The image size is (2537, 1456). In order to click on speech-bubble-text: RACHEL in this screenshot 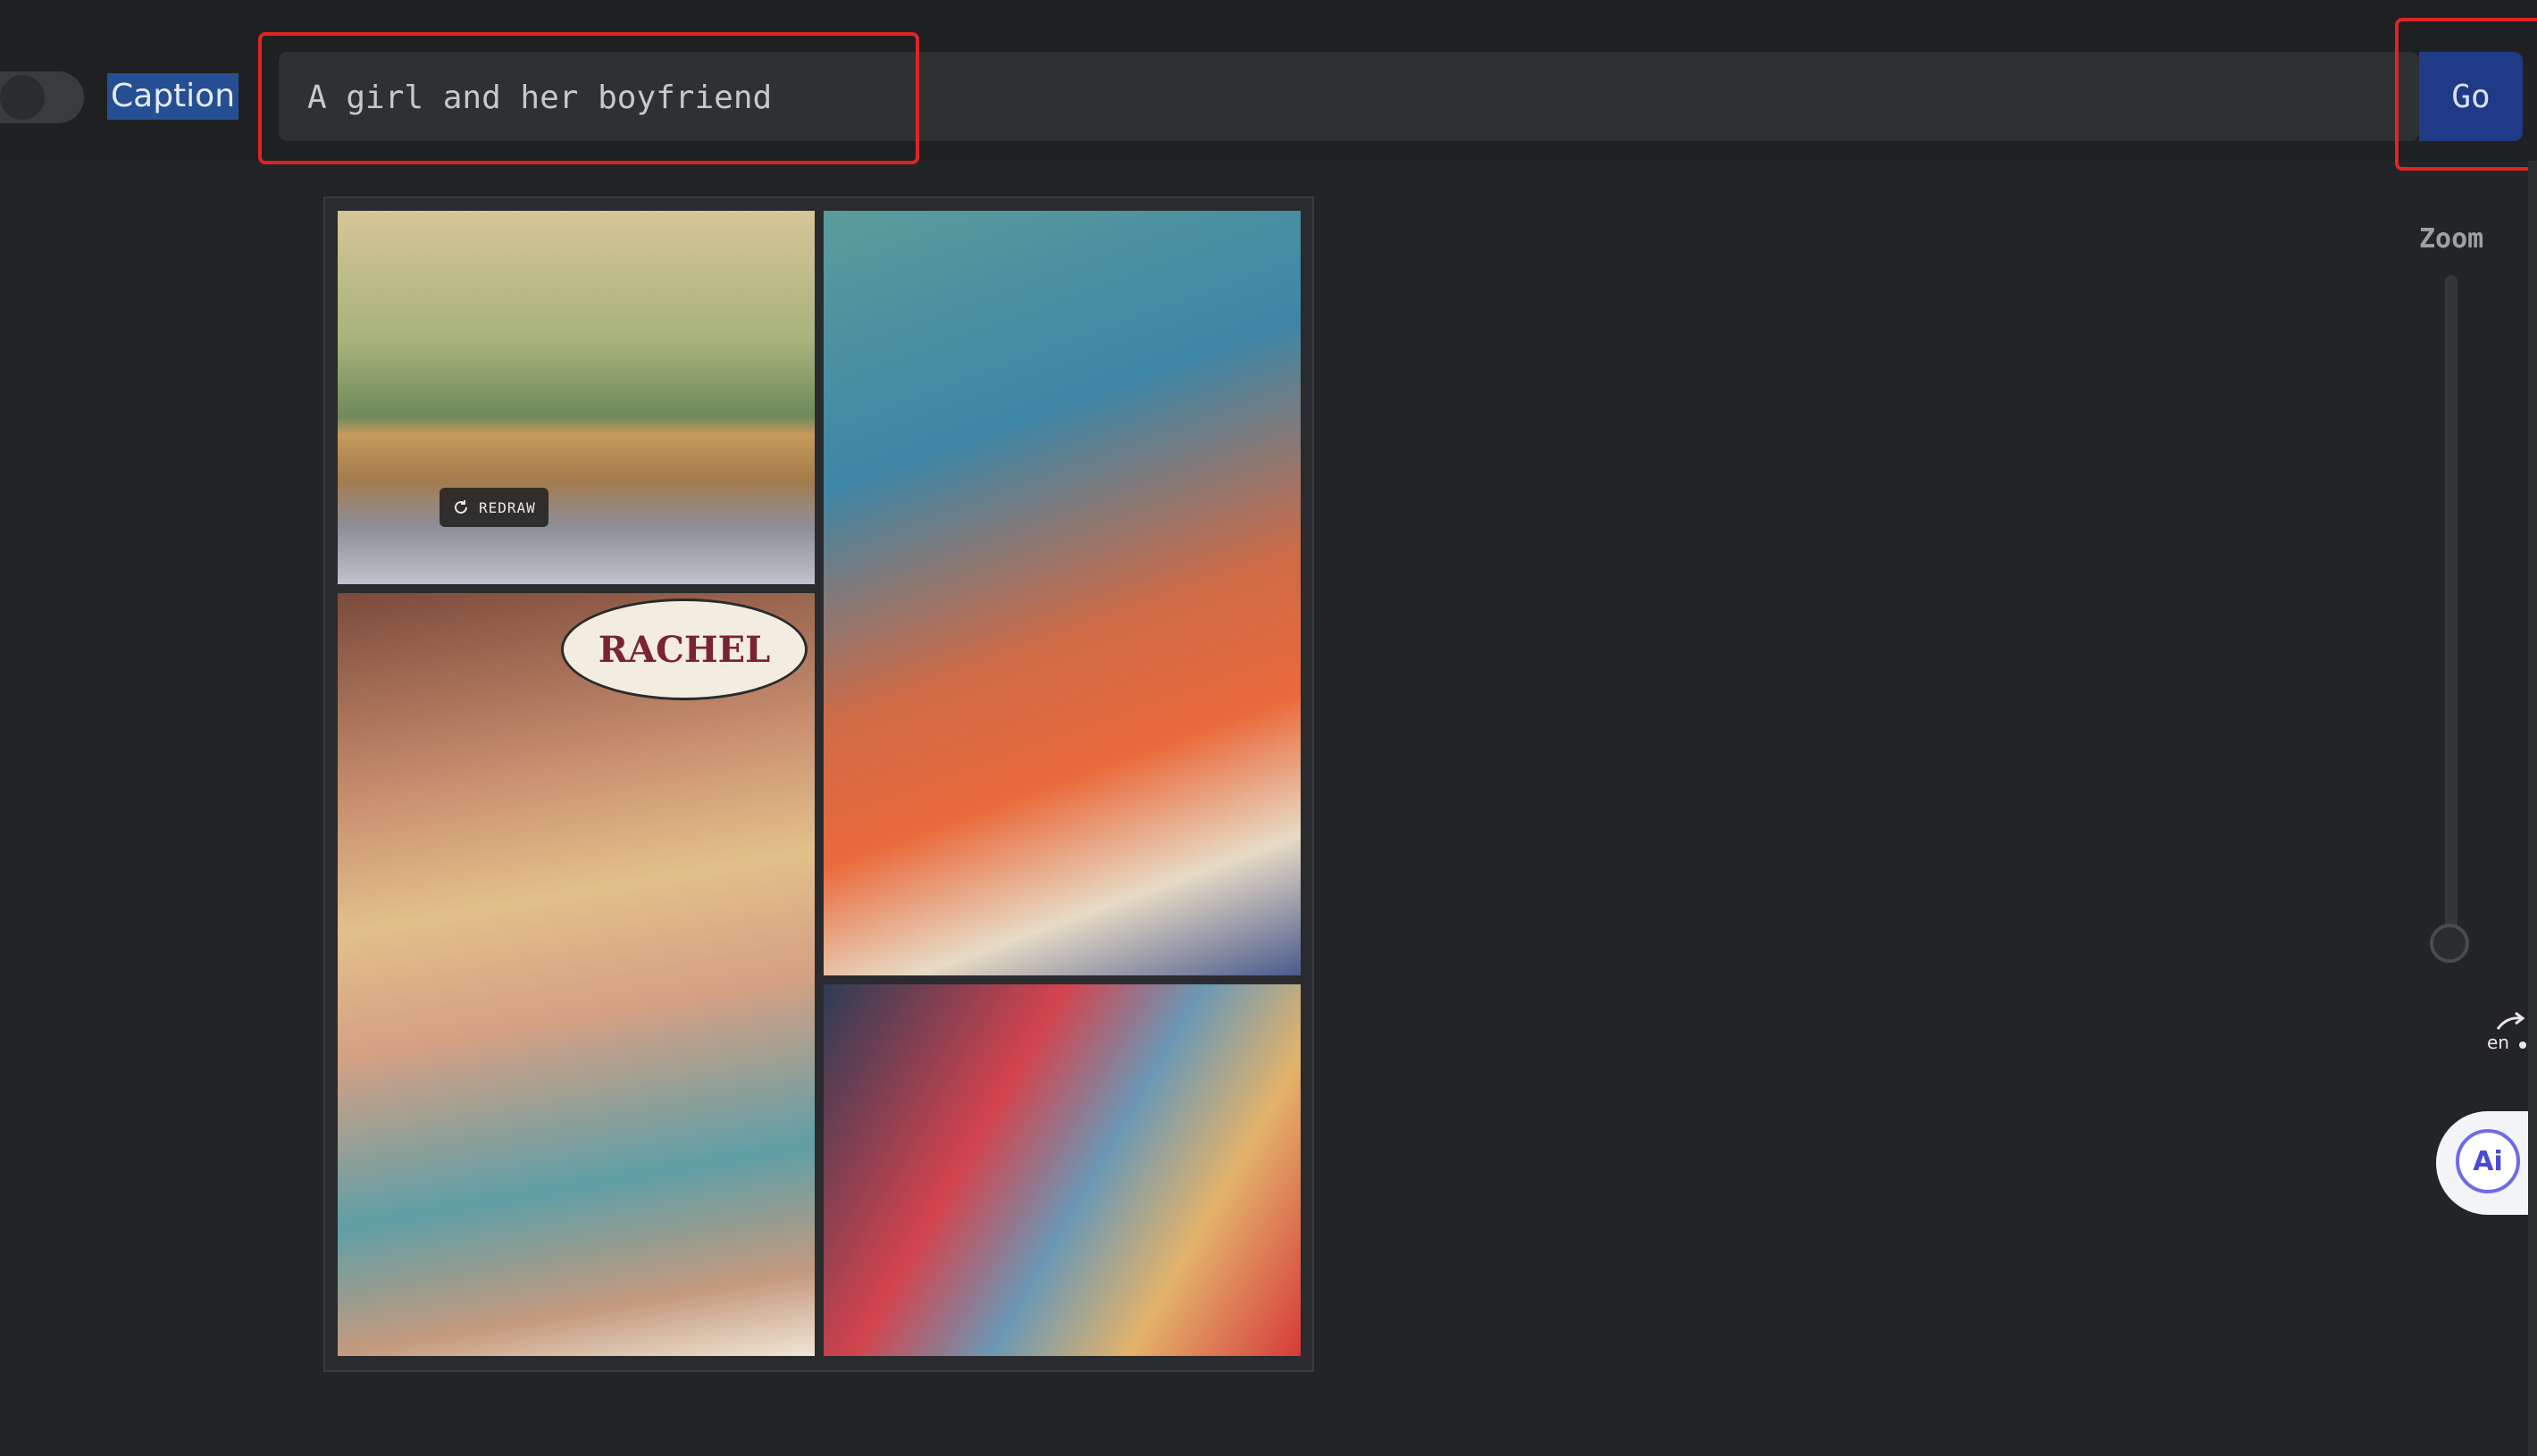, I will do `click(684, 649)`.